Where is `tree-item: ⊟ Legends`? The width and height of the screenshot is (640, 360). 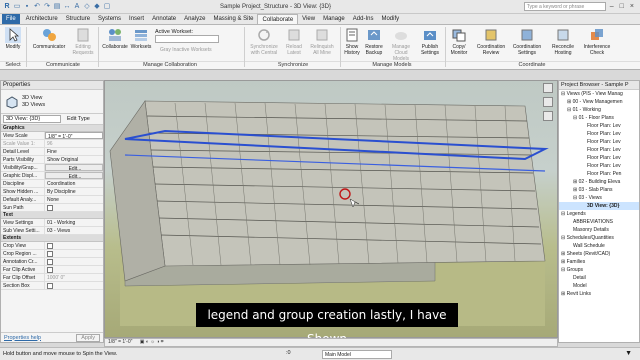
tree-item: ⊟ Legends is located at coordinates (599, 214).